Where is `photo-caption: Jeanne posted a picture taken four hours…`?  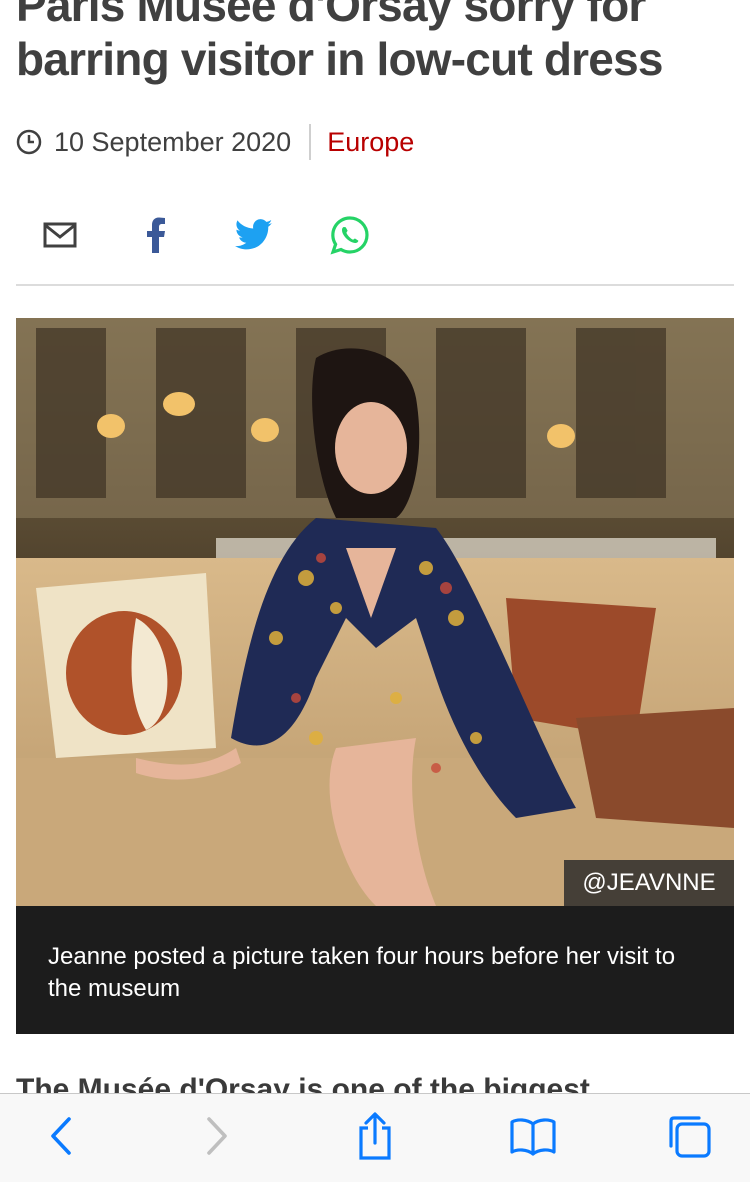
photo-caption: Jeanne posted a picture taken four hours… is located at coordinates (375, 970).